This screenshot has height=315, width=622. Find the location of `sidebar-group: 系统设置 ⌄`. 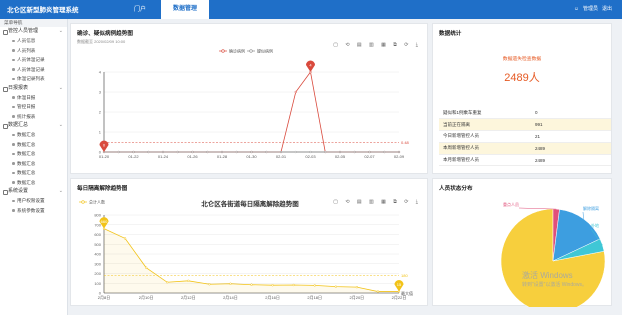

sidebar-group: 系统设置 ⌄ is located at coordinates (33, 191).